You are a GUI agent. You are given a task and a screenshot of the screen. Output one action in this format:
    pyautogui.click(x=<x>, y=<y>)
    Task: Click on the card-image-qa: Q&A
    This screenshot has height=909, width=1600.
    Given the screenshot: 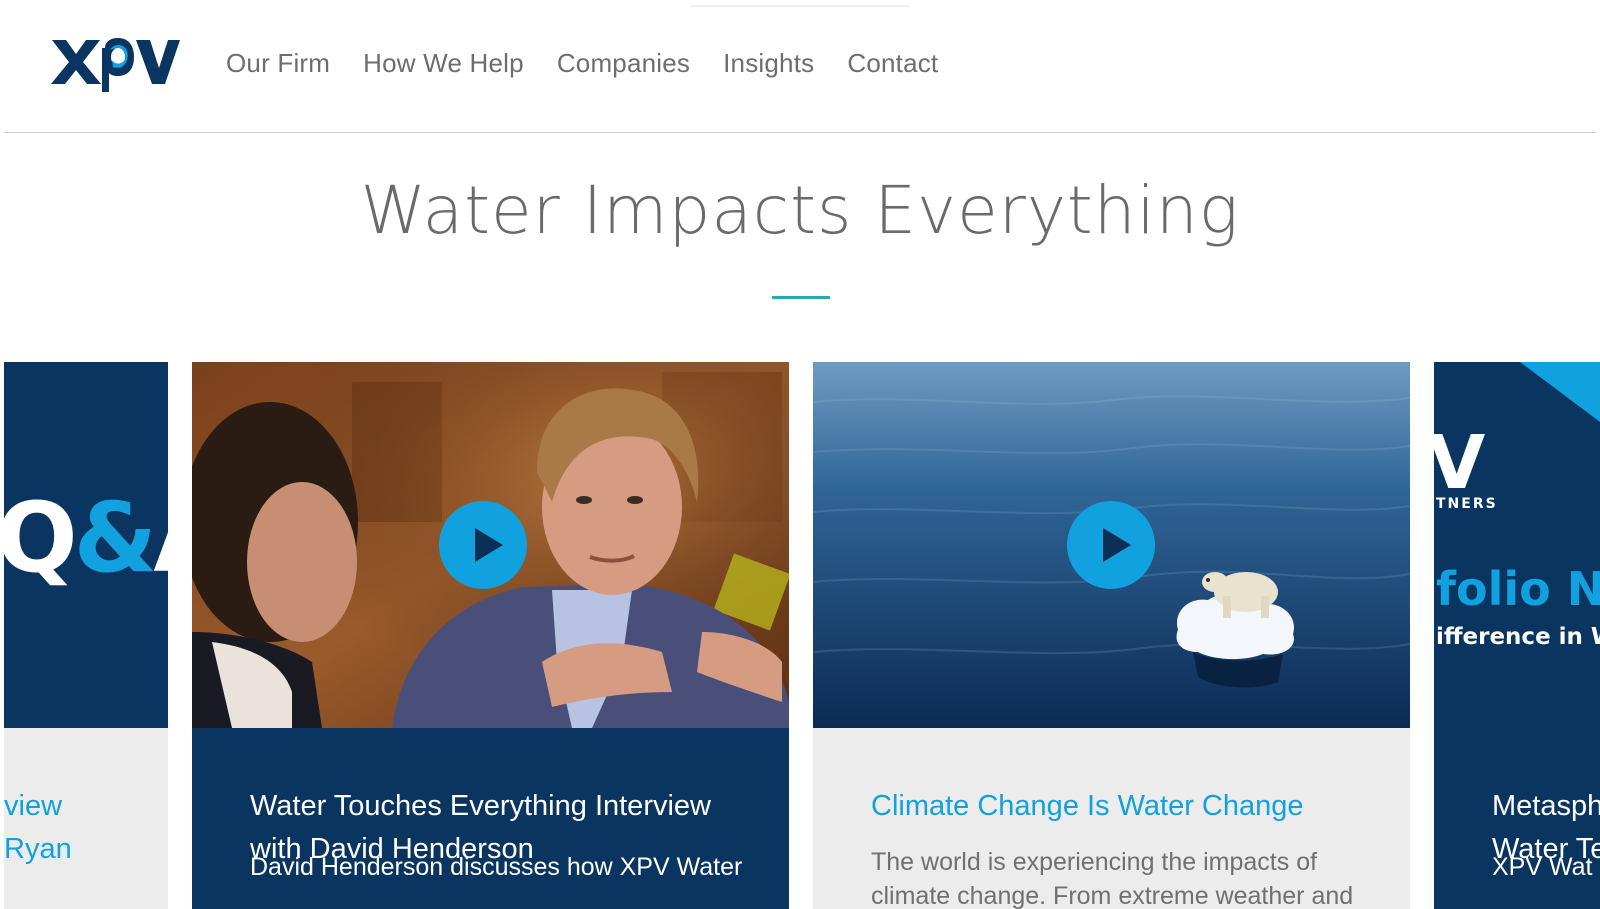 What is the action you would take?
    pyautogui.click(x=86, y=545)
    